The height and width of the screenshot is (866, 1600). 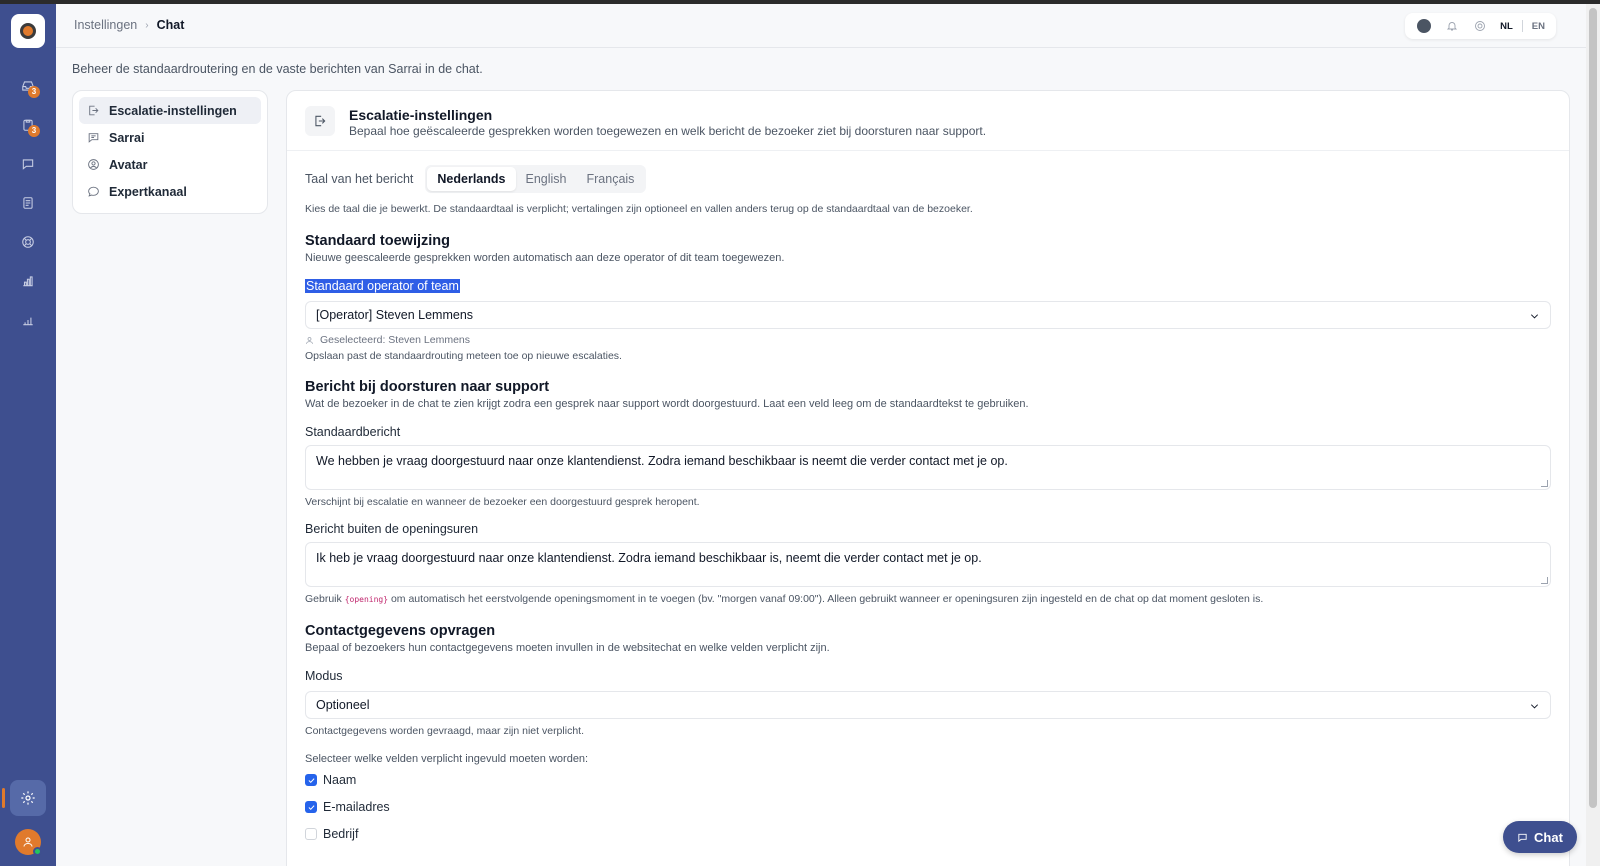 I want to click on top-bar: Instellingen › Chat NL EN, so click(x=821, y=26).